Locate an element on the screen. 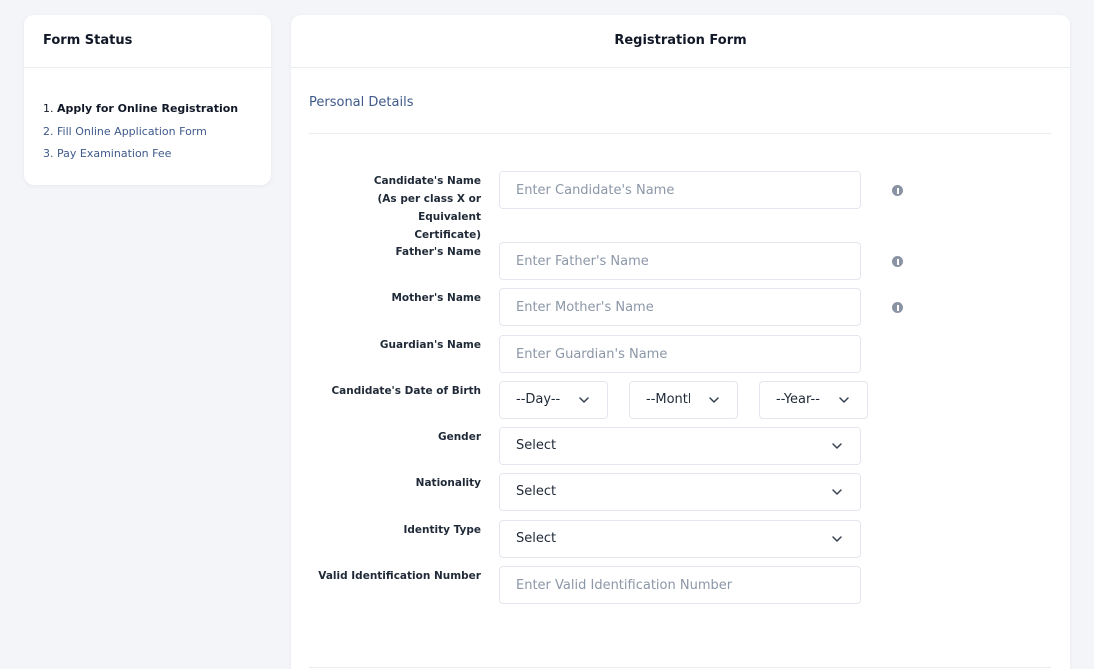  step-number: 3. is located at coordinates (48, 153).